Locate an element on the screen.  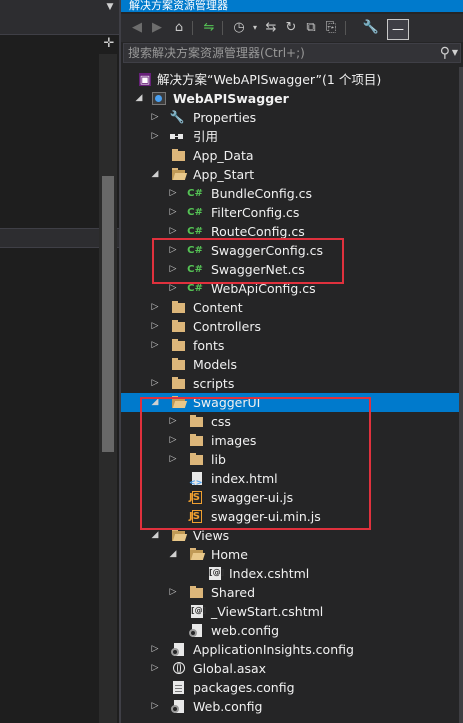
project-label: WebAPISwagger is located at coordinates (231, 98).